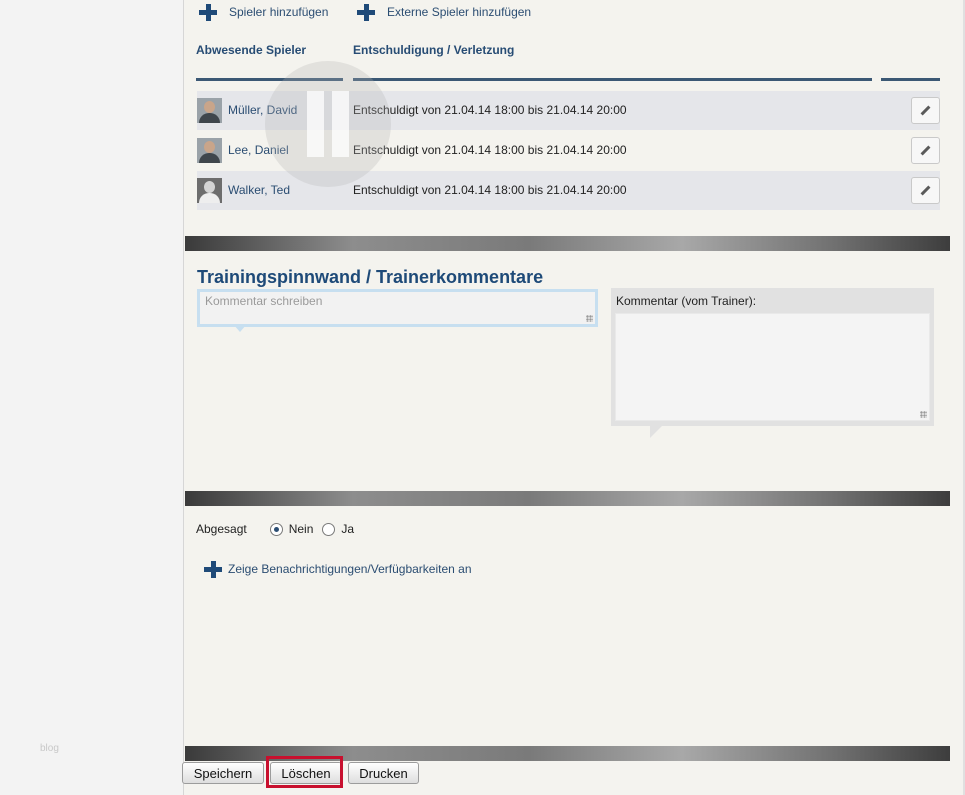 Image resolution: width=965 pixels, height=795 pixels. Describe the element at coordinates (262, 110) in the screenshot. I see `player-name-link: Müller, David` at that location.